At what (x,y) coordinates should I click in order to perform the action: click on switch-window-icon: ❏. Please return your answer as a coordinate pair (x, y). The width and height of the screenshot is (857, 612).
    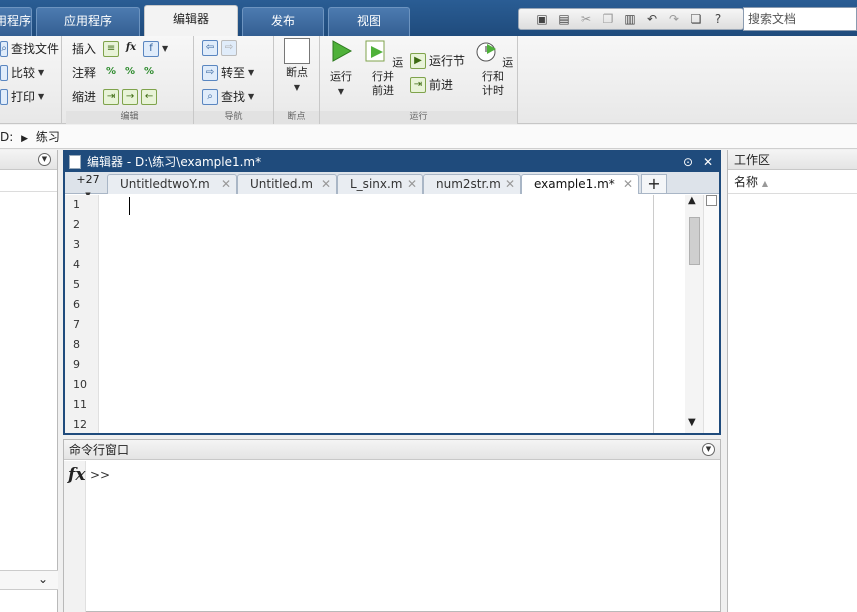
    Looking at the image, I should click on (696, 19).